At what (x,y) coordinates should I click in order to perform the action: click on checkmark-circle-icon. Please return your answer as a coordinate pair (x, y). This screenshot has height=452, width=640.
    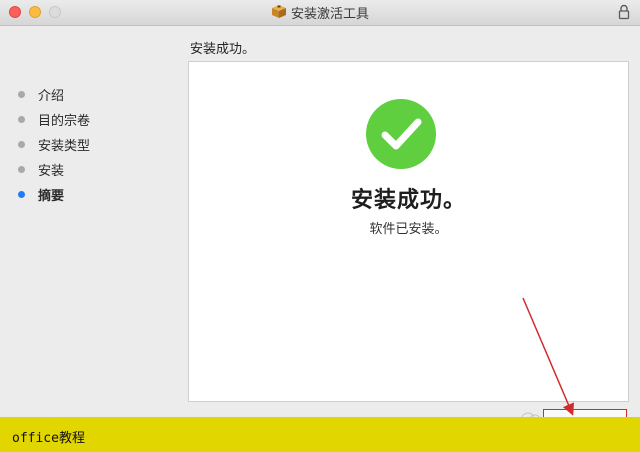
    Looking at the image, I should click on (401, 136).